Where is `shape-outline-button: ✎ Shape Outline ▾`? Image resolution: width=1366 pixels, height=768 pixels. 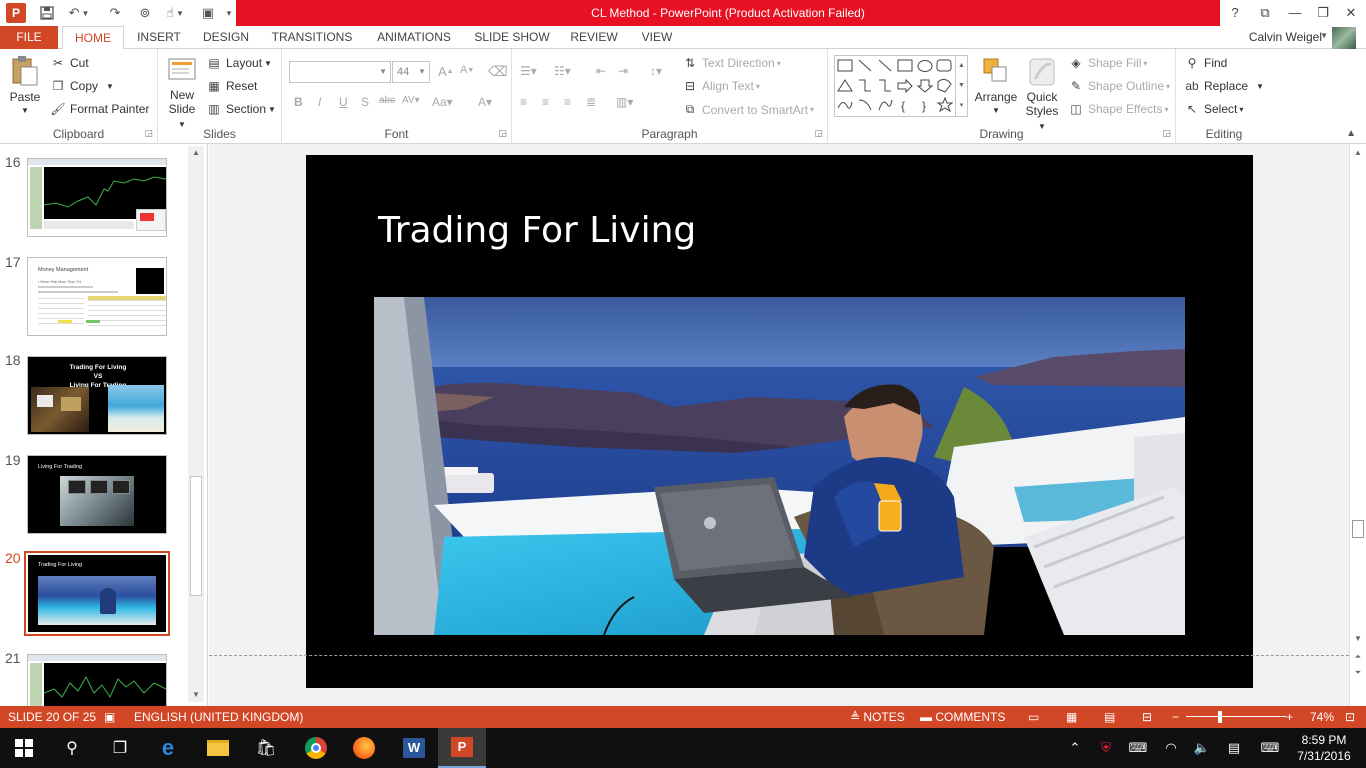 shape-outline-button: ✎ Shape Outline ▾ is located at coordinates (1119, 86).